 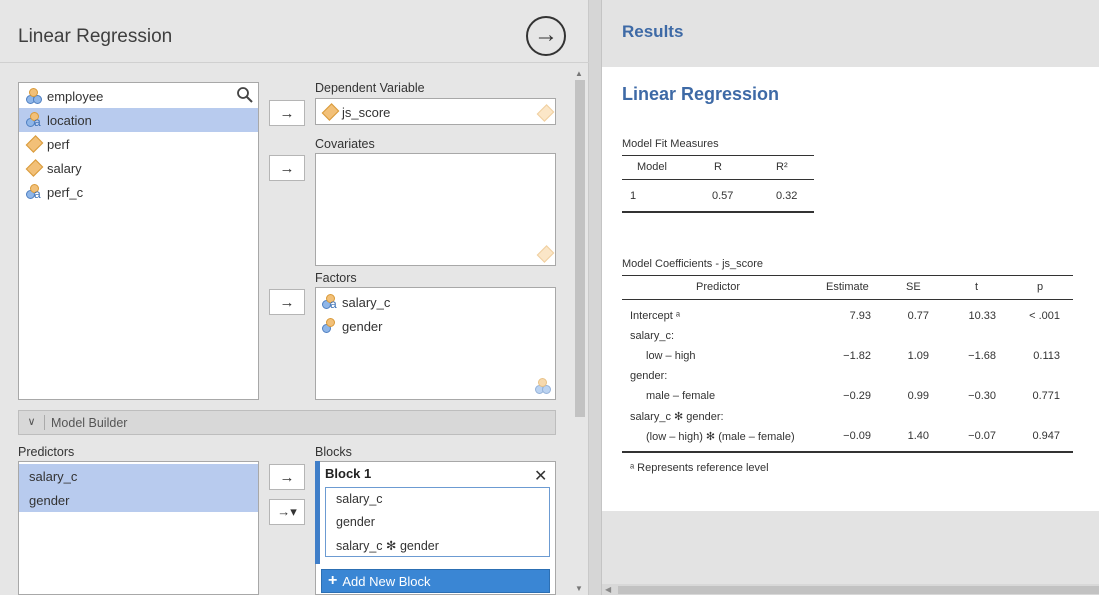 What do you see at coordinates (913, 287) in the screenshot?
I see `column-header: SE` at bounding box center [913, 287].